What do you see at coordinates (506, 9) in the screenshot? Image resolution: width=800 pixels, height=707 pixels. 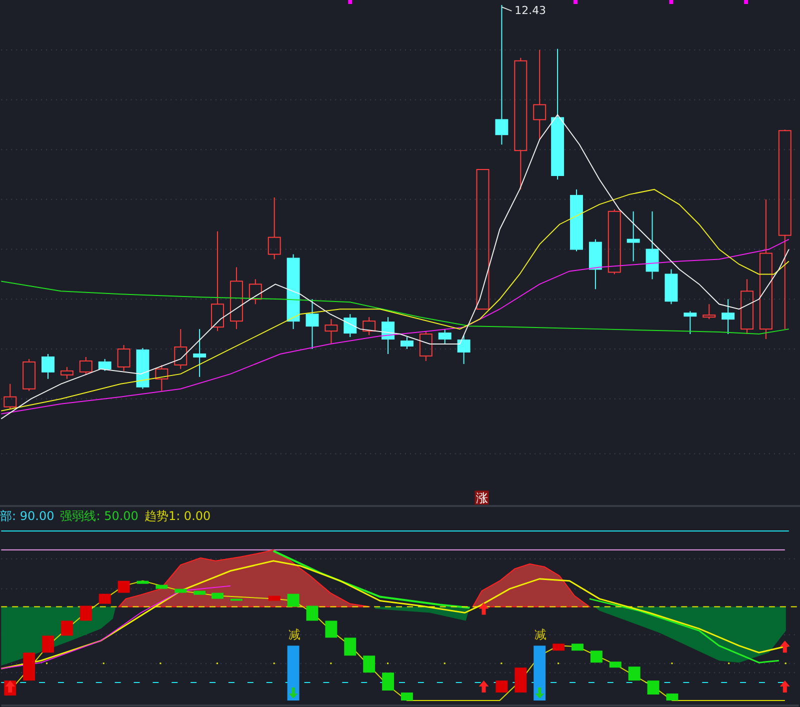 I see `leader-line` at bounding box center [506, 9].